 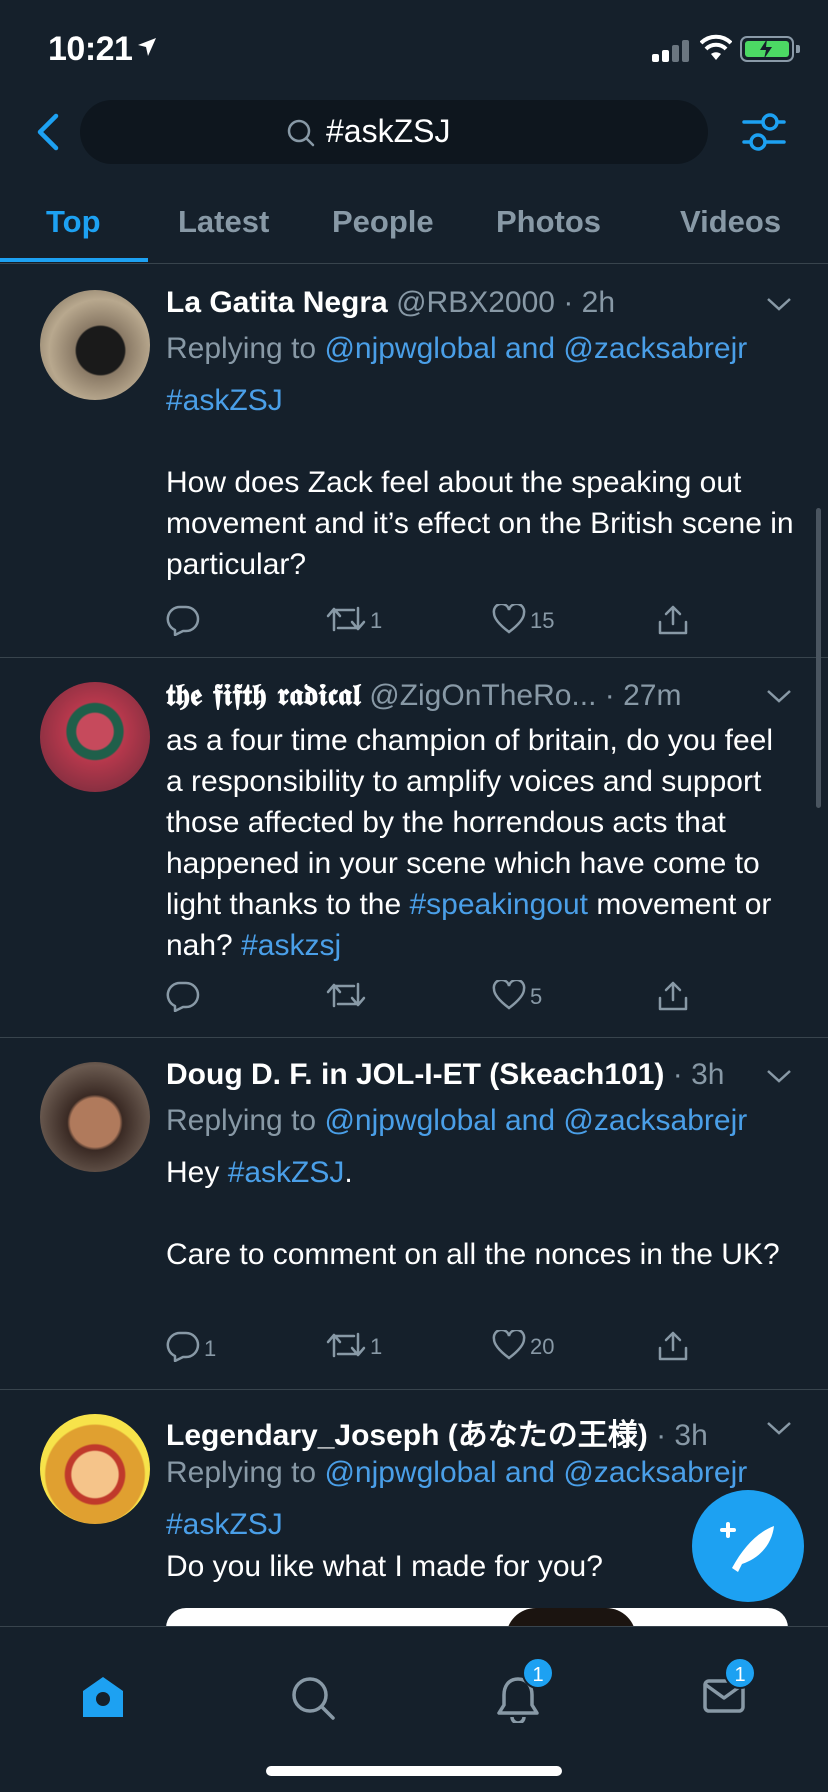 What do you see at coordinates (542, 620) in the screenshot?
I see `like-count: 15` at bounding box center [542, 620].